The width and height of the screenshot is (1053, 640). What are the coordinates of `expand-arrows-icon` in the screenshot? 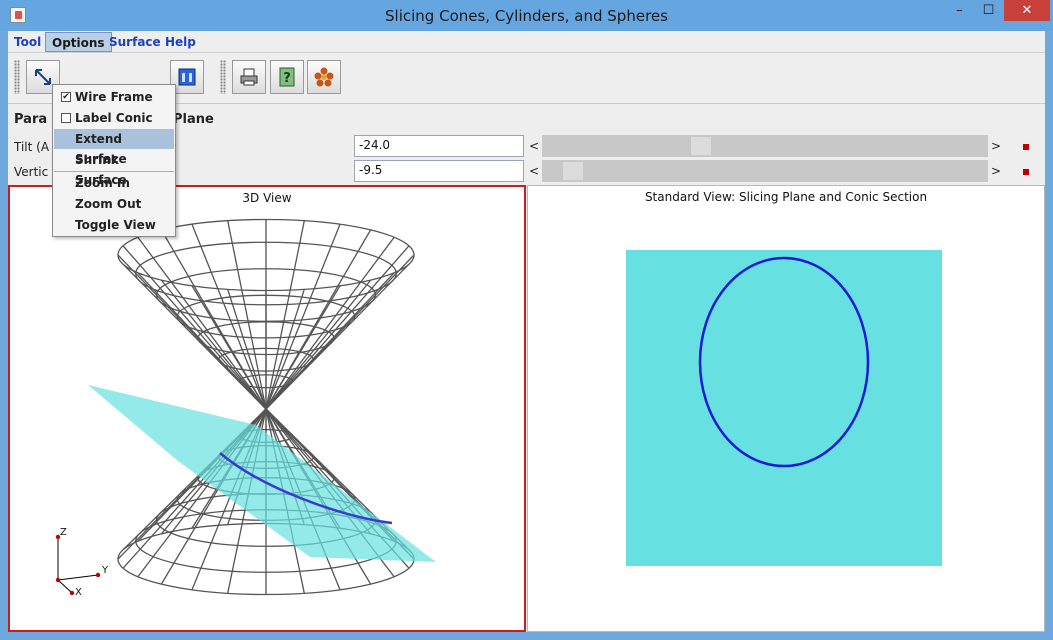 It's located at (43, 77).